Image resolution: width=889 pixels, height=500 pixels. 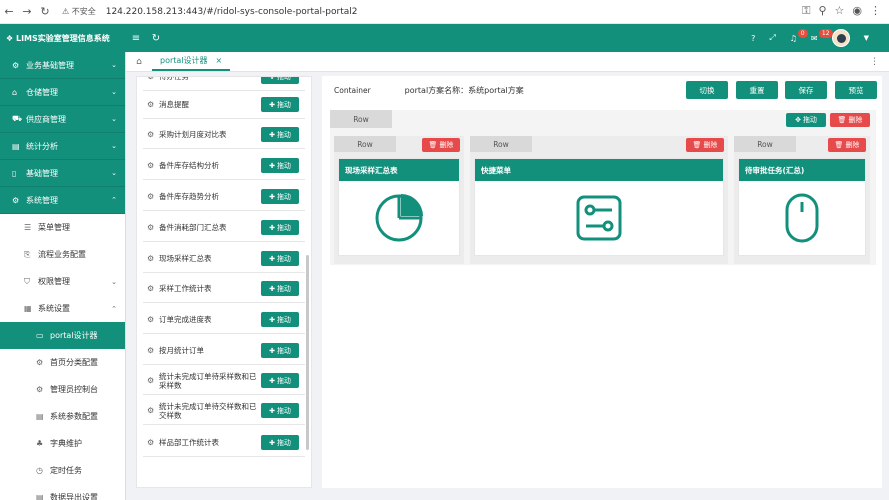 What do you see at coordinates (62, 492) in the screenshot?
I see `sidebar-item-data-export: ▤ 数据导出设置` at bounding box center [62, 492].